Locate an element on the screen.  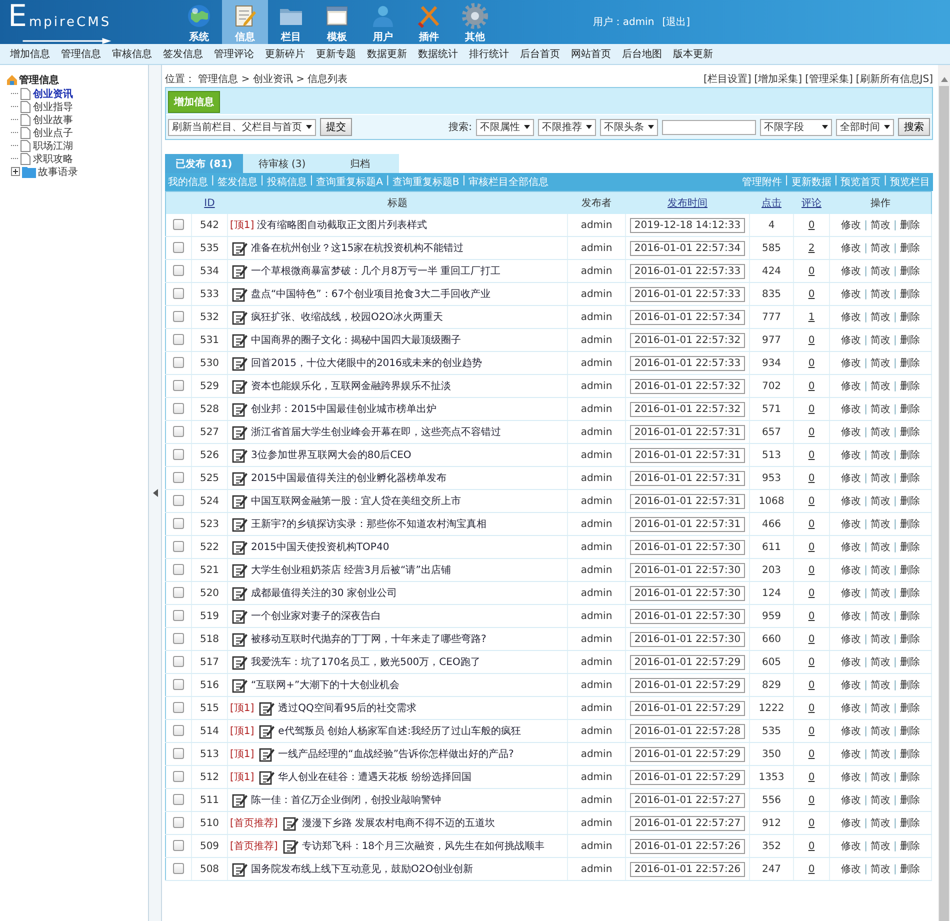
menu-item: 管理评论 is located at coordinates (234, 54).